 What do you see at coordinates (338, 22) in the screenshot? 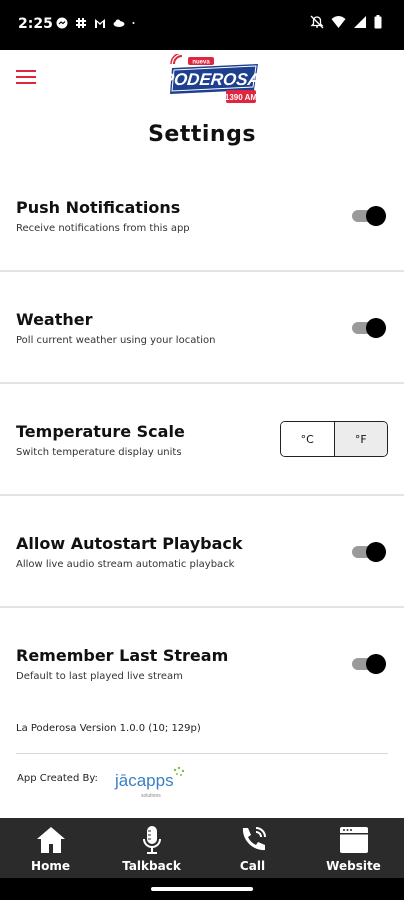
I see `wifi-icon` at bounding box center [338, 22].